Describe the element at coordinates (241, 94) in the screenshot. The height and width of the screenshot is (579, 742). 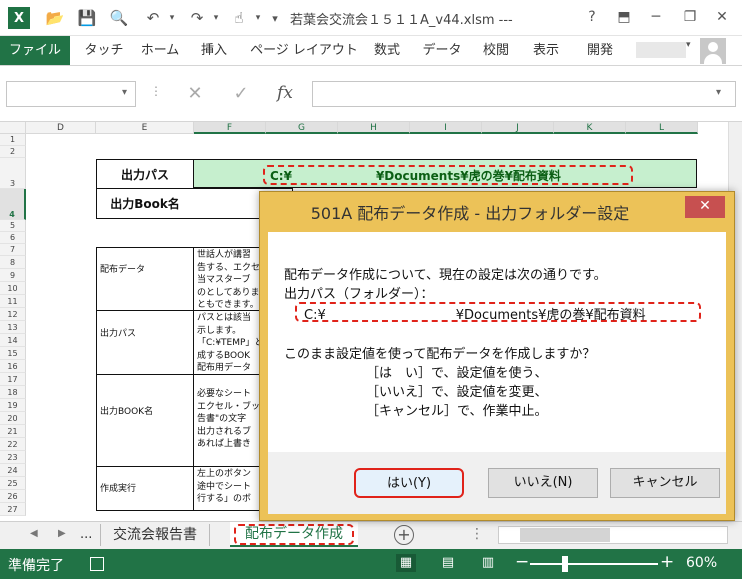
I see `confirm-entry-icon: ✓` at that location.